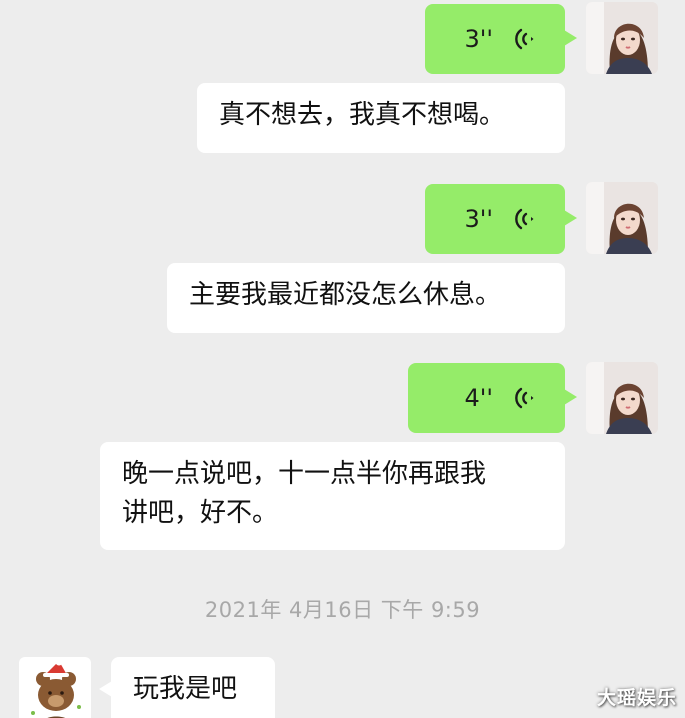 The image size is (685, 718). I want to click on text-message: 晚一点说吧，十一点半你再跟我 讲吧，好不。, so click(332, 496).